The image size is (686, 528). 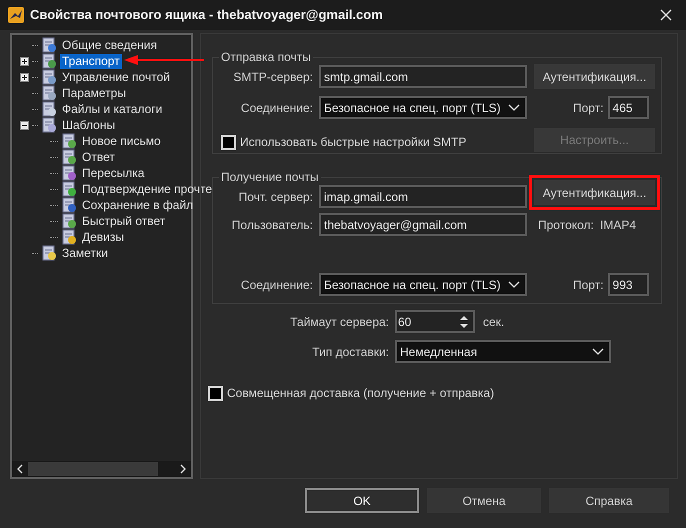 I want to click on text-field: imap.gmail.com, so click(x=423, y=196).